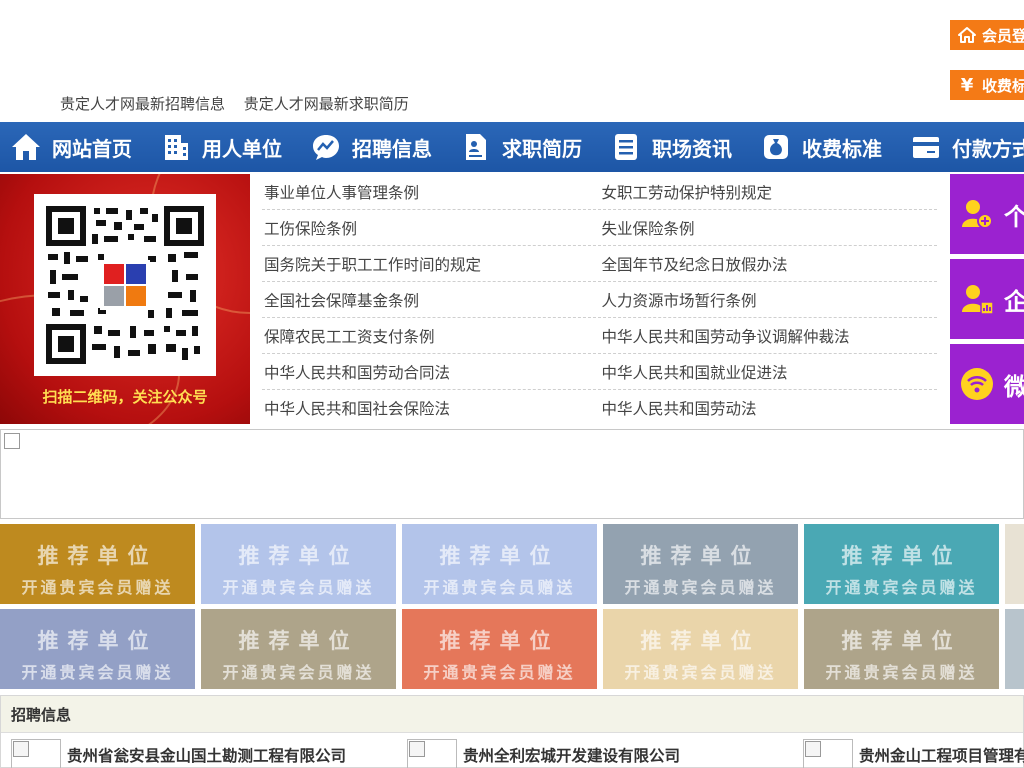  Describe the element at coordinates (92, 148) in the screenshot. I see `nav-home-label: 网站首页` at that location.